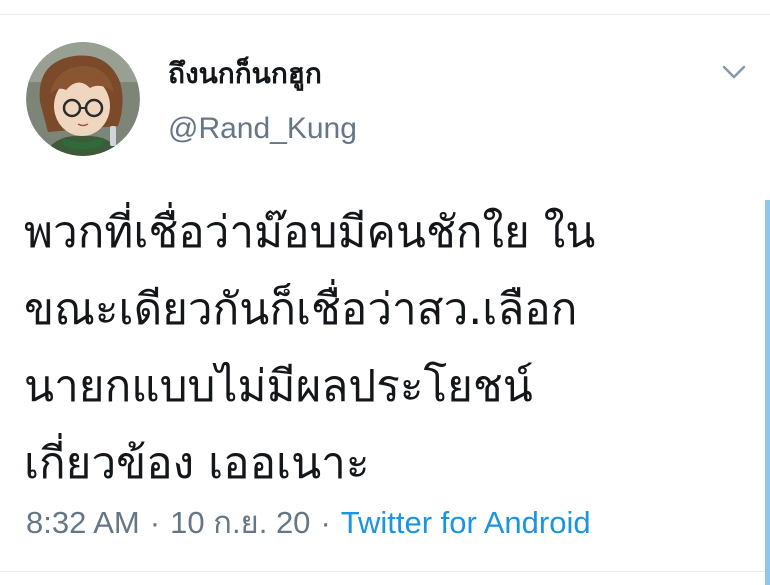 This screenshot has width=770, height=585. What do you see at coordinates (245, 74) in the screenshot?
I see `author-display-name: ถึงนกก็นกฮูก` at bounding box center [245, 74].